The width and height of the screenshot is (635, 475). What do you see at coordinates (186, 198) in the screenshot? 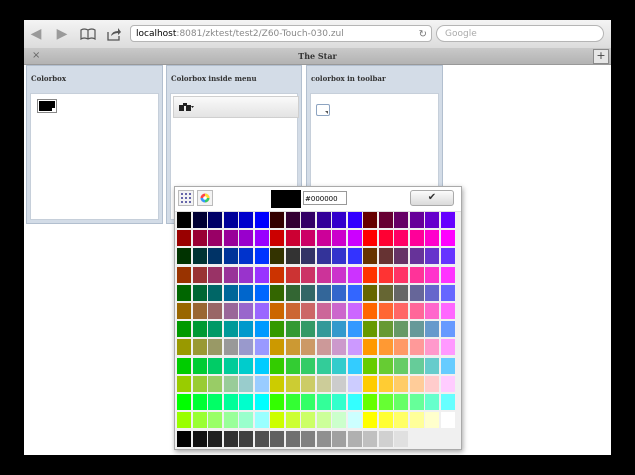
I see `palette-grid-icon` at bounding box center [186, 198].